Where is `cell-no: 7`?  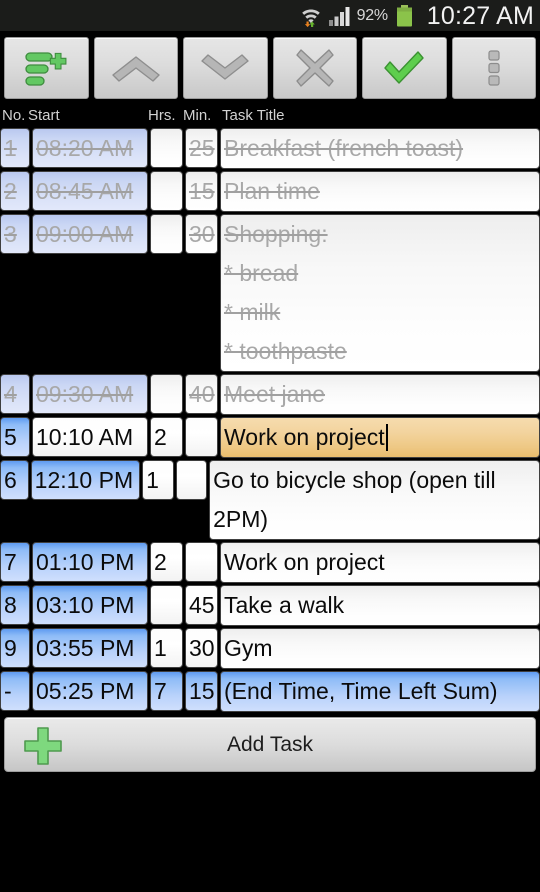
cell-no: 7 is located at coordinates (15, 562).